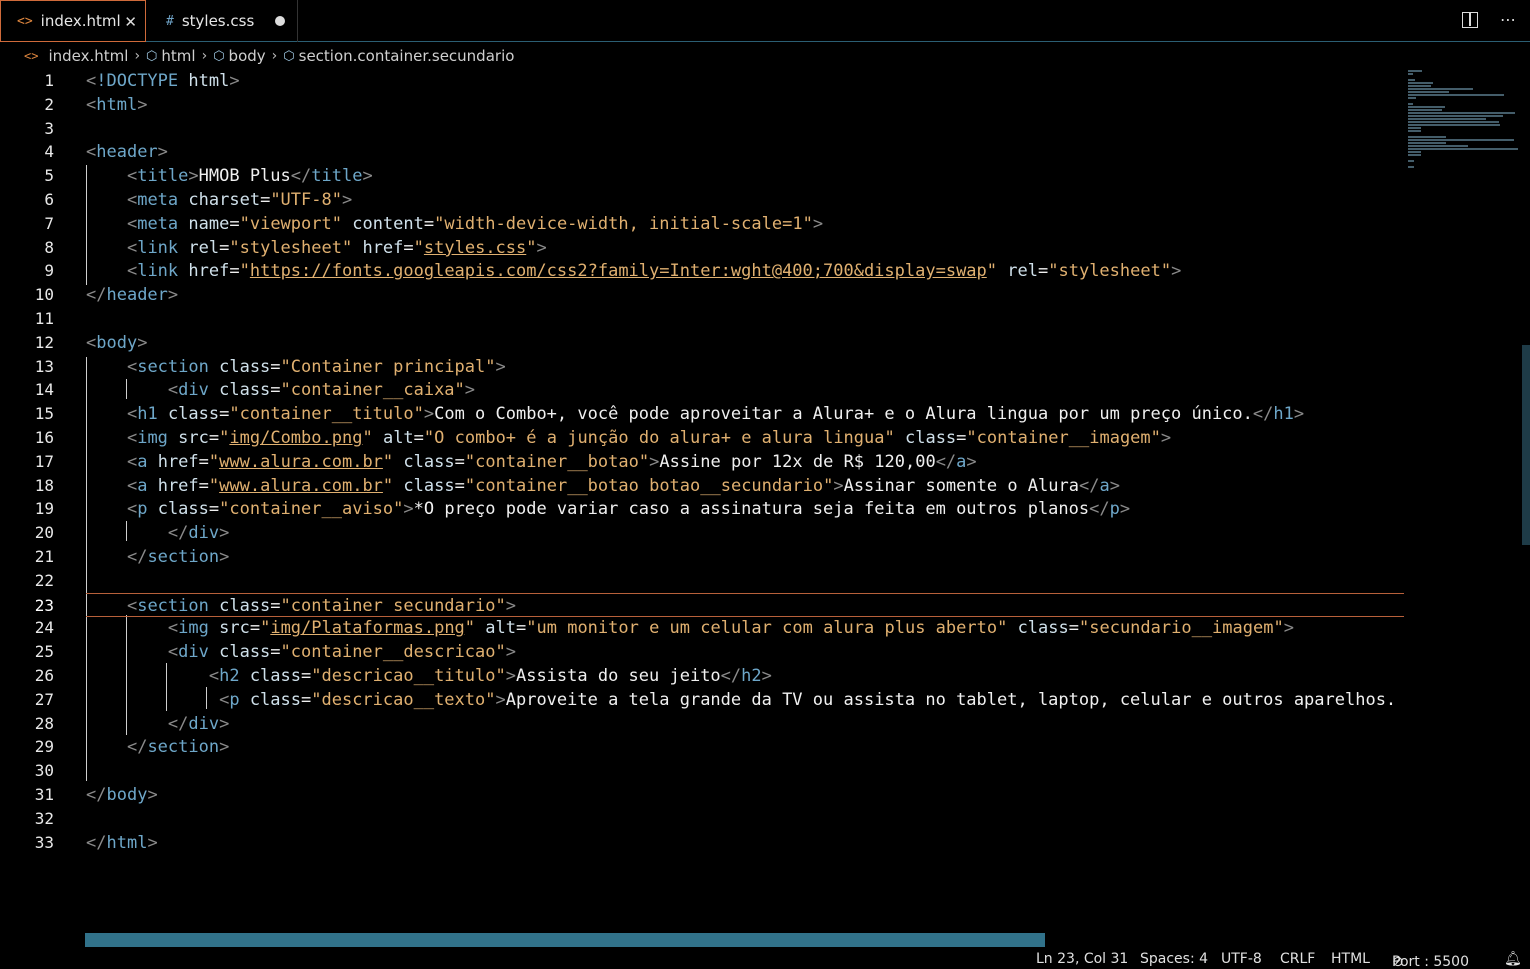 This screenshot has width=1530, height=969. I want to click on code-token: title, so click(163, 176).